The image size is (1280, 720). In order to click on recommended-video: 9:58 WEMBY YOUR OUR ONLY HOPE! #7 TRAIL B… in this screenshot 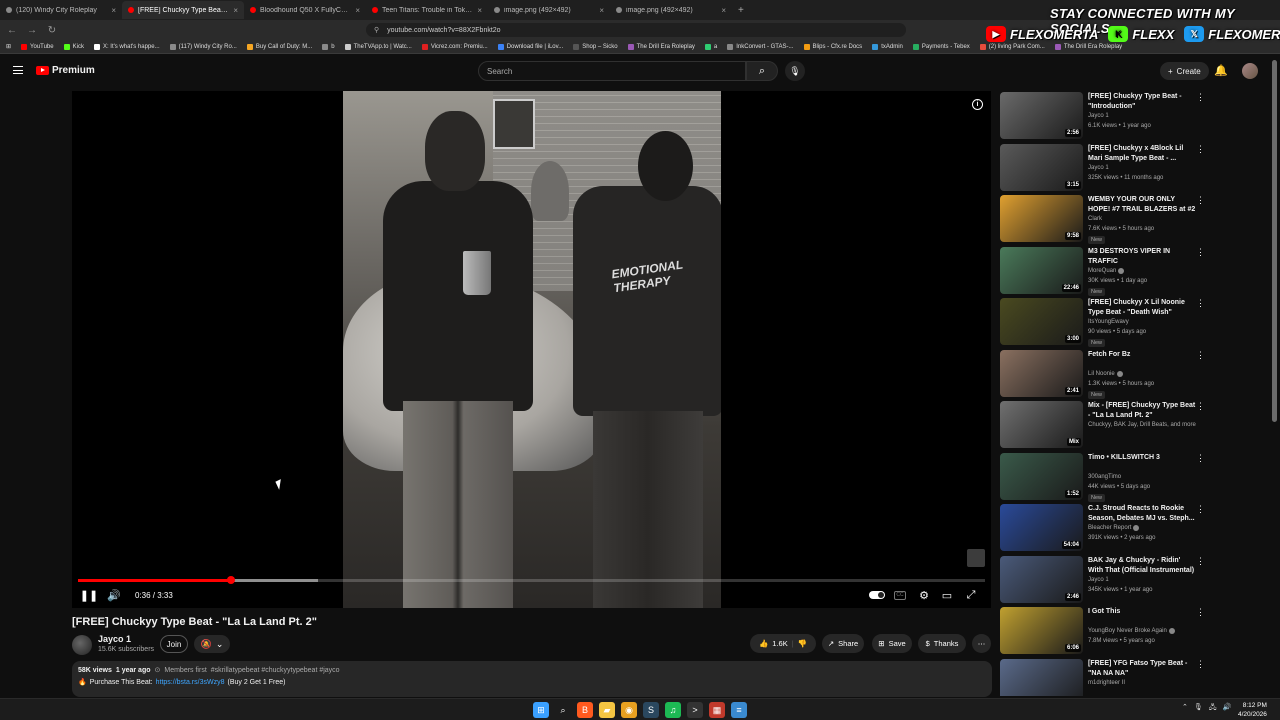, I will do `click(1102, 219)`.